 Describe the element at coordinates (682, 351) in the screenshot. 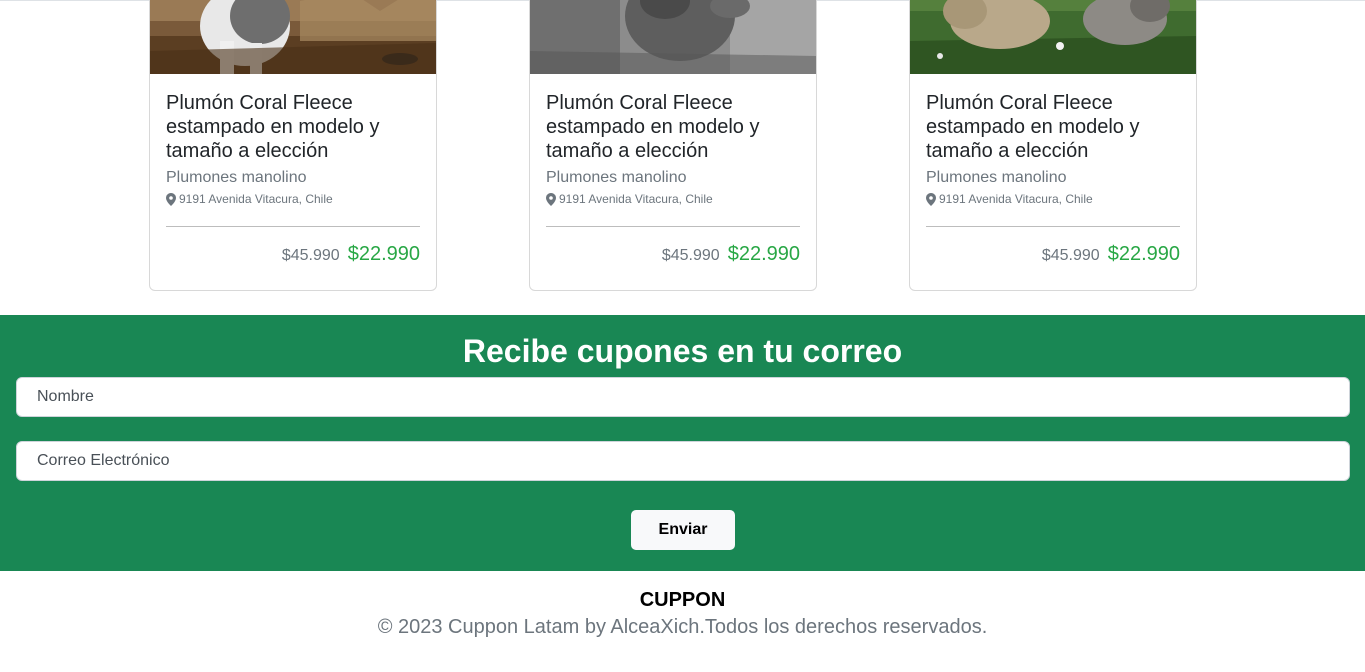

I see `newsletter-title: Recibe cupones en tu correo` at that location.